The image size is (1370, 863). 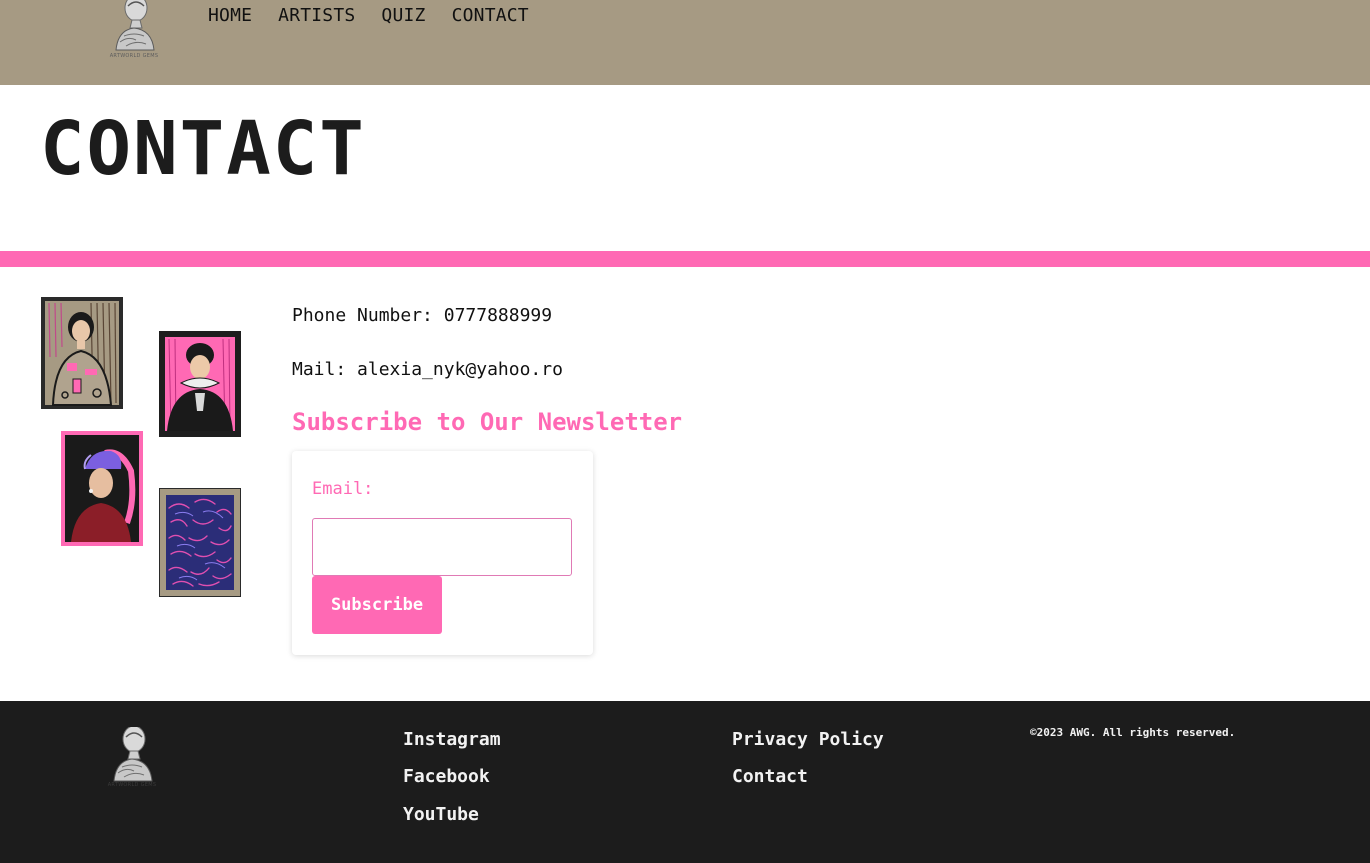 What do you see at coordinates (441, 814) in the screenshot?
I see `footer-link-youtube: YouTube` at bounding box center [441, 814].